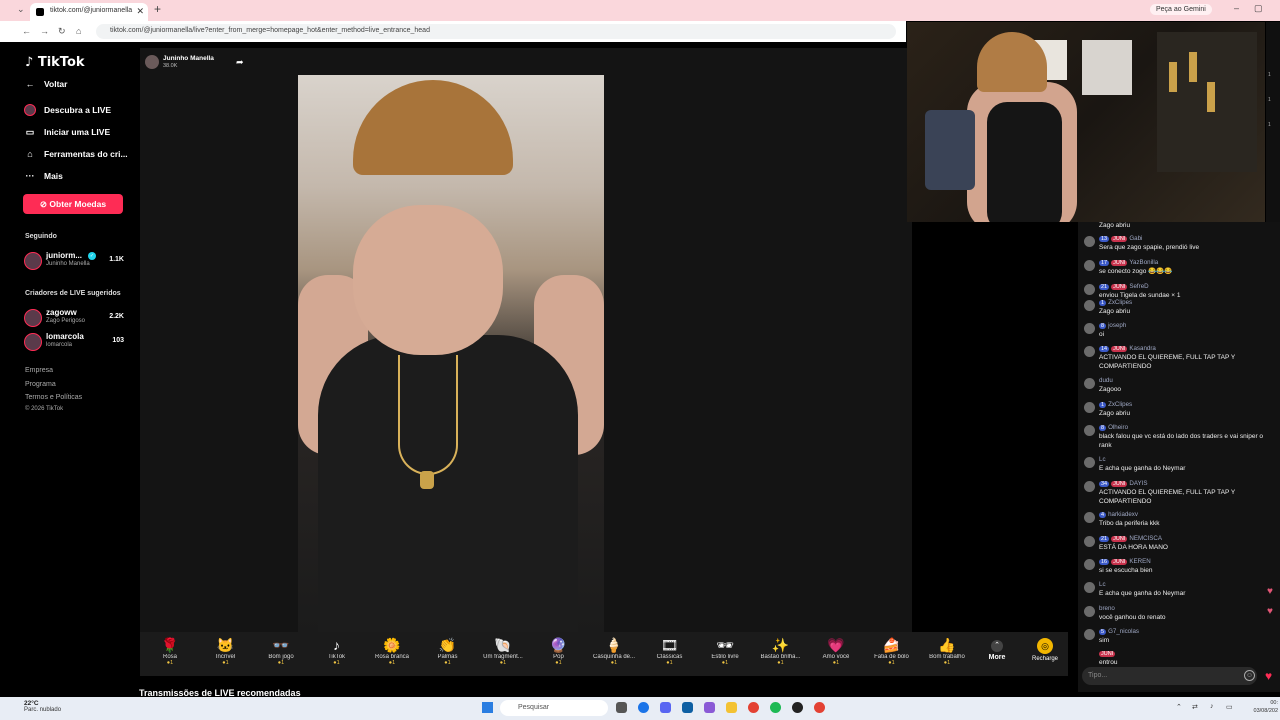  I want to click on weather-widget: 22°C Parc. nublado, so click(42, 706).